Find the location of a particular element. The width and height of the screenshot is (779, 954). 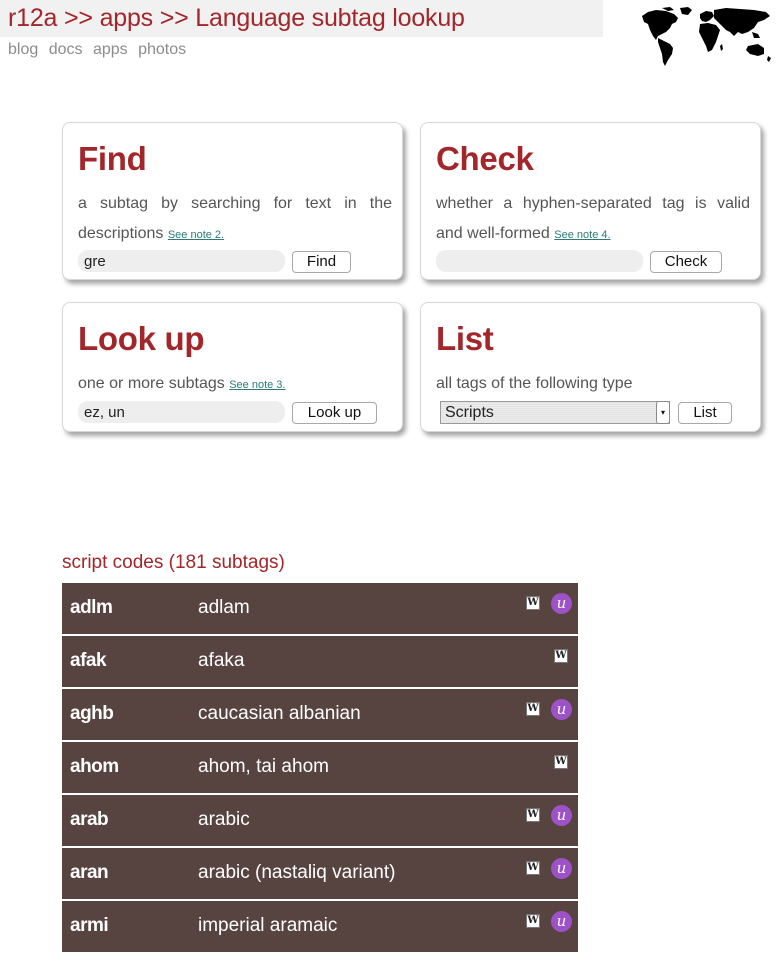

nav-apps: apps is located at coordinates (110, 49).